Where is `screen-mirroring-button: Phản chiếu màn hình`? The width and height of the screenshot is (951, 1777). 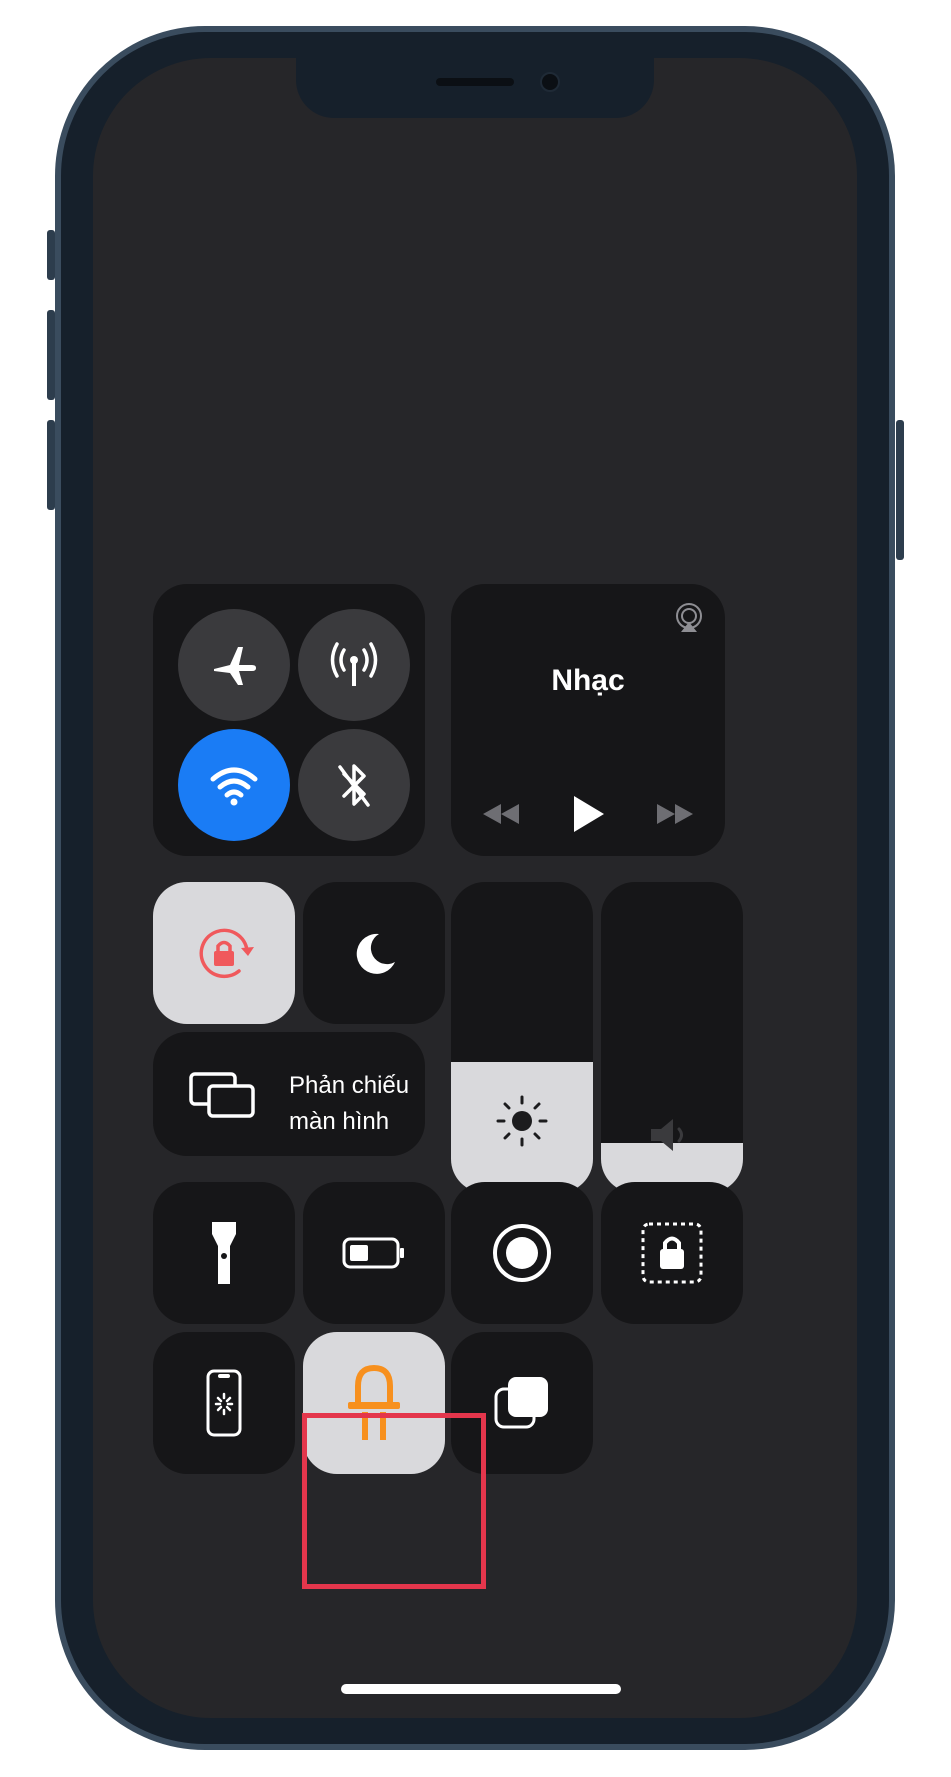 screen-mirroring-button: Phản chiếu màn hình is located at coordinates (289, 1094).